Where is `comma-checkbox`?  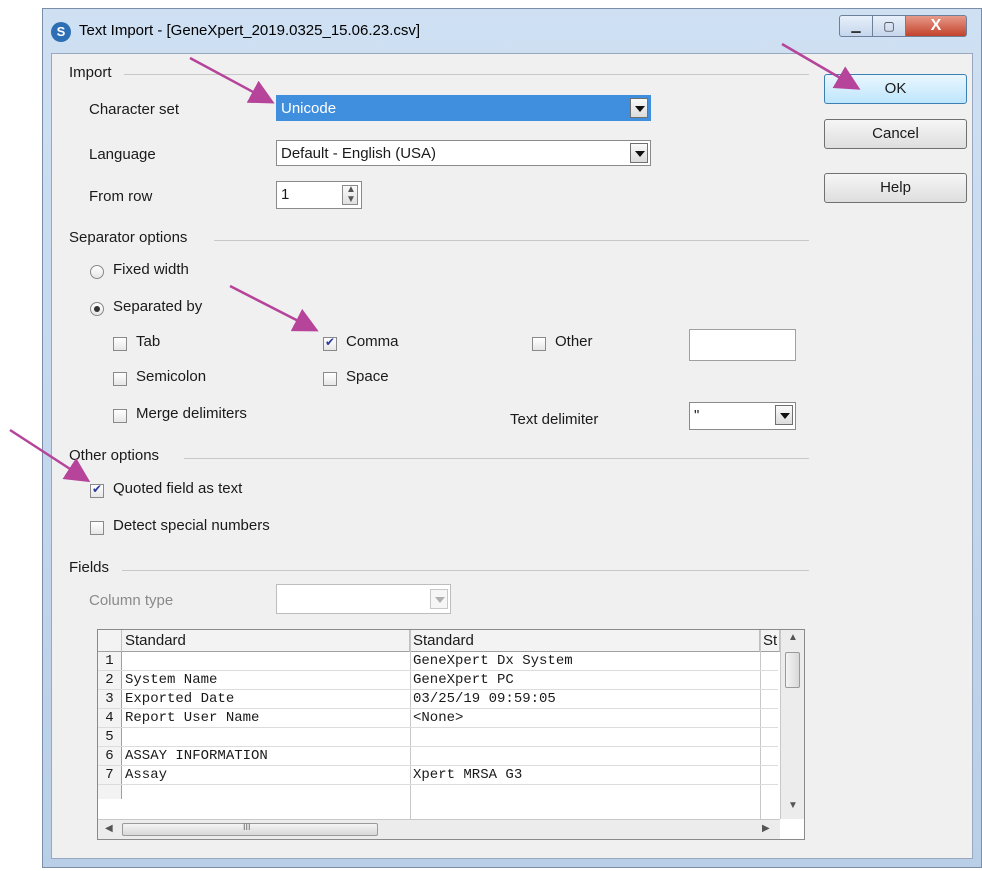 comma-checkbox is located at coordinates (330, 343).